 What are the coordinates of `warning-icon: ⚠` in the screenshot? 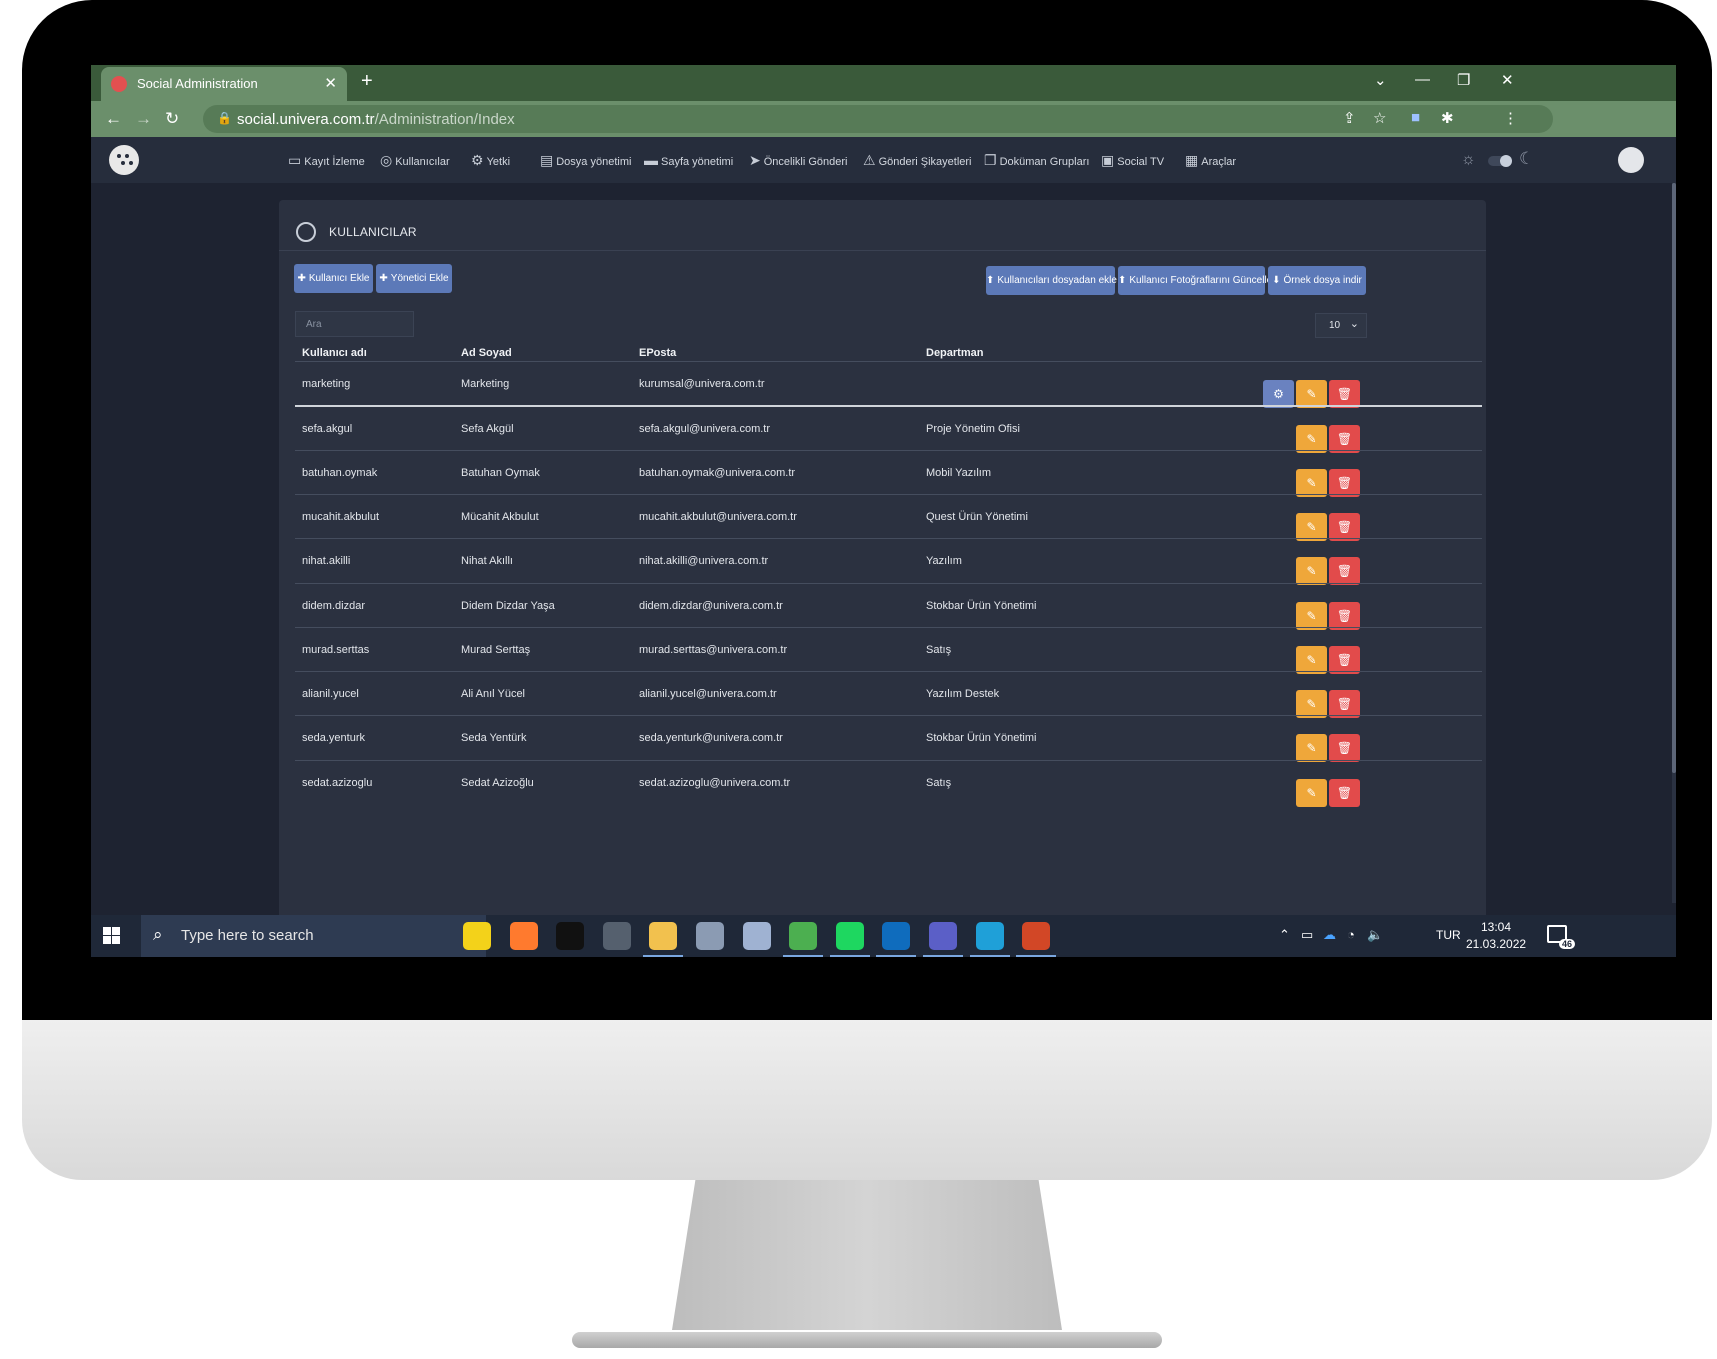 It's located at (869, 160).